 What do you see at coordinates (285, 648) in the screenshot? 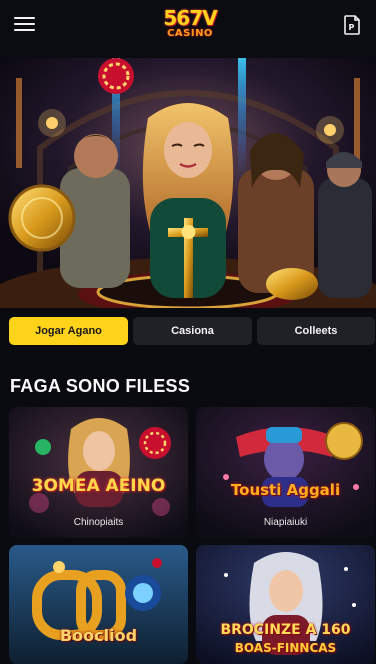
I see `game-card-title-line2: BOAS-FINNCAS` at bounding box center [285, 648].